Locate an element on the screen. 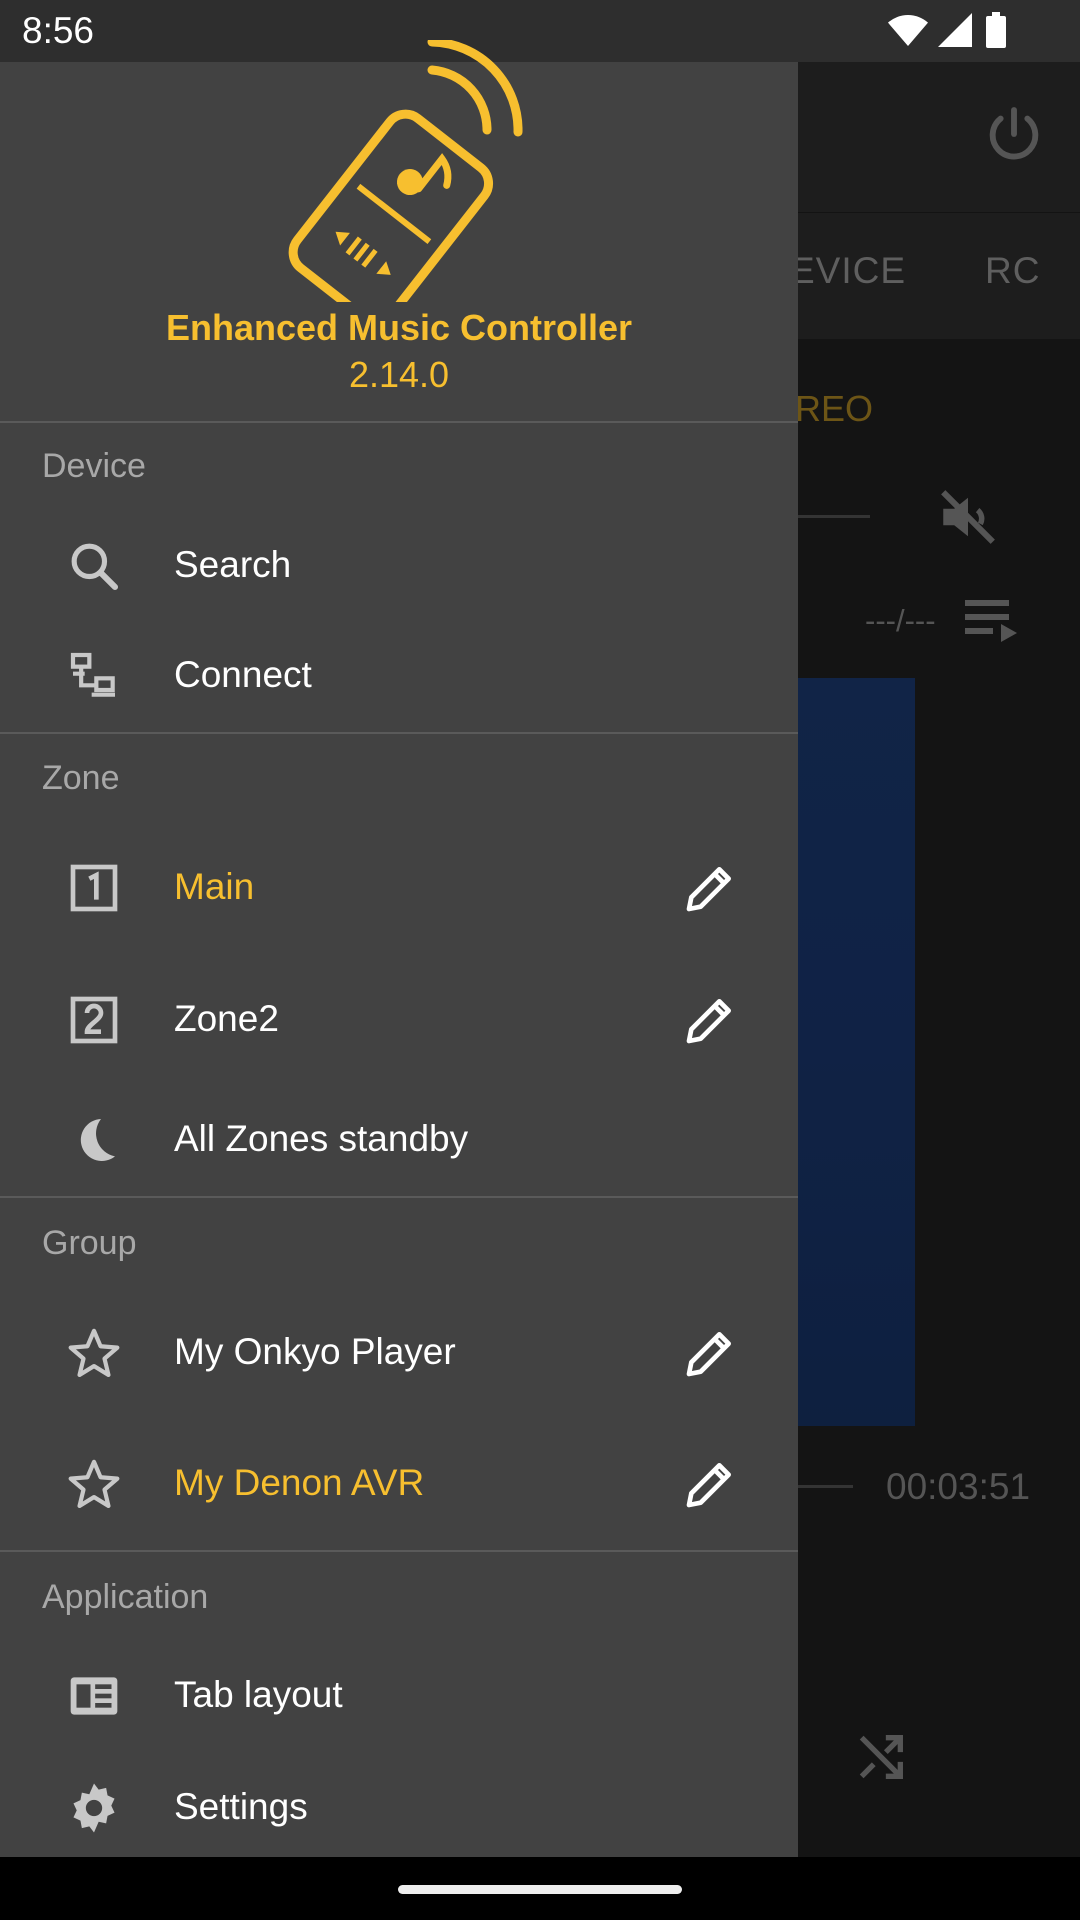 This screenshot has height=1920, width=1080. status-time: 8:56 is located at coordinates (58, 30).